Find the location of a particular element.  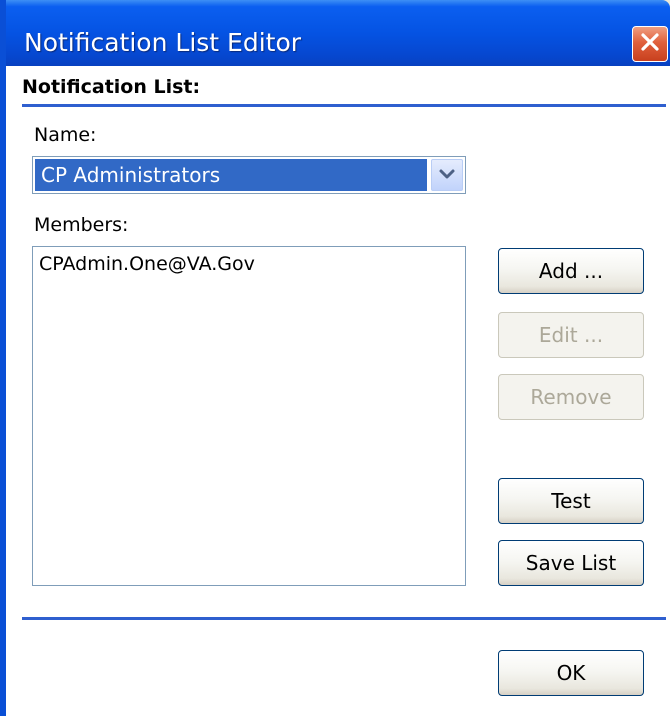

list-item: CPAdmin.One@VA.Gov is located at coordinates (147, 264).